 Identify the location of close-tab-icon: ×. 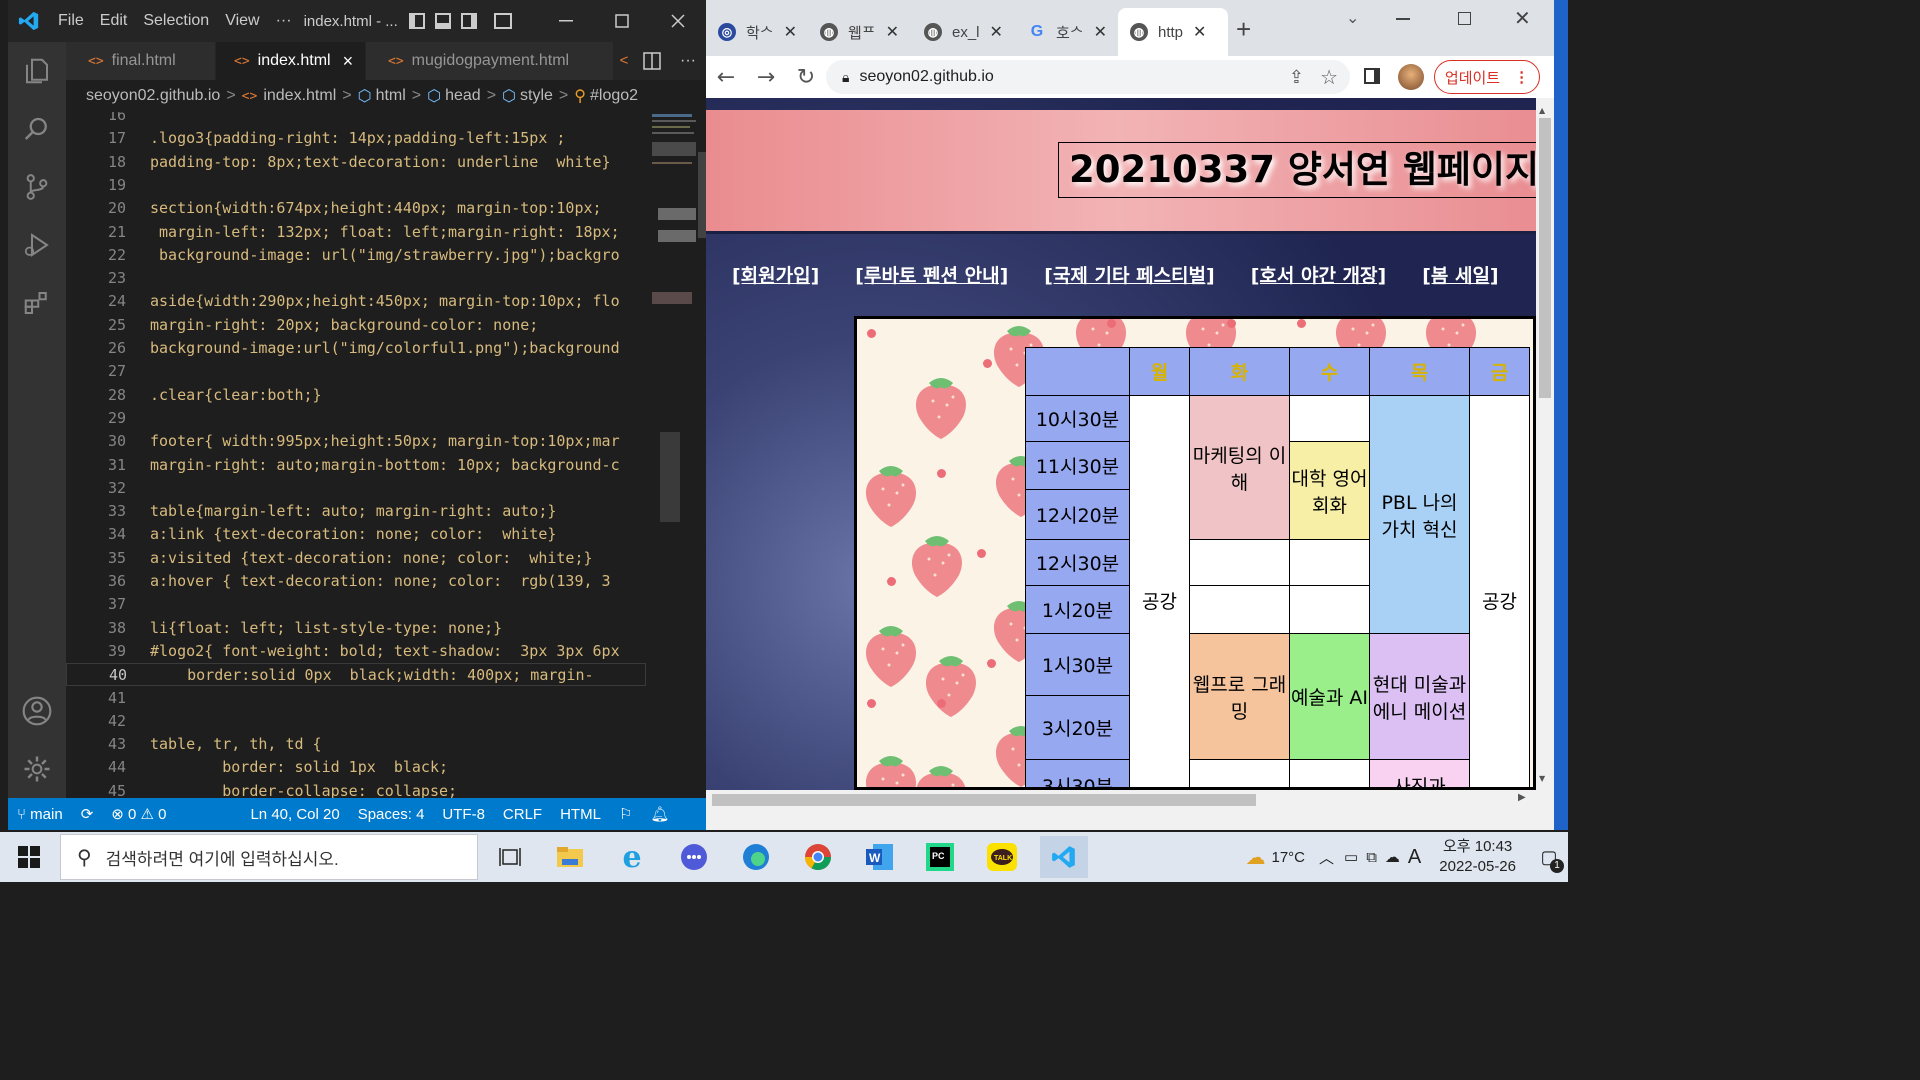
(348, 61).